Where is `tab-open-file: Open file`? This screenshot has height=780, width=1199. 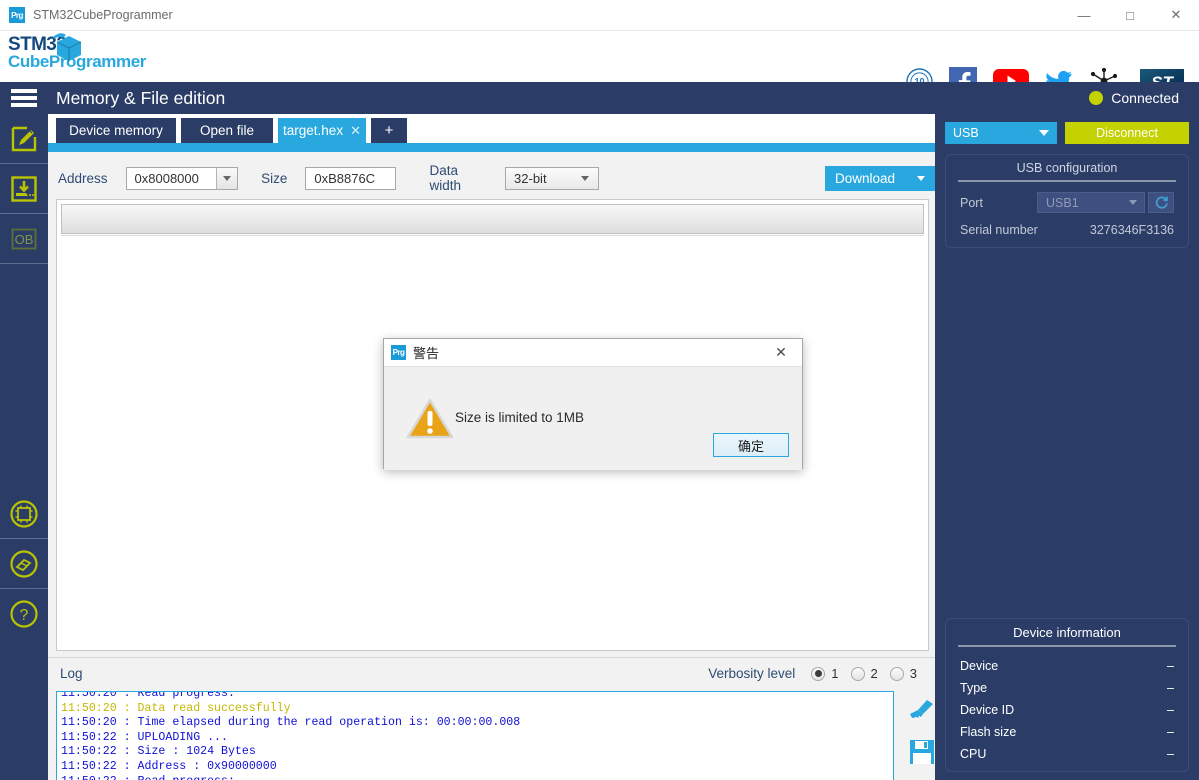 tab-open-file: Open file is located at coordinates (227, 130).